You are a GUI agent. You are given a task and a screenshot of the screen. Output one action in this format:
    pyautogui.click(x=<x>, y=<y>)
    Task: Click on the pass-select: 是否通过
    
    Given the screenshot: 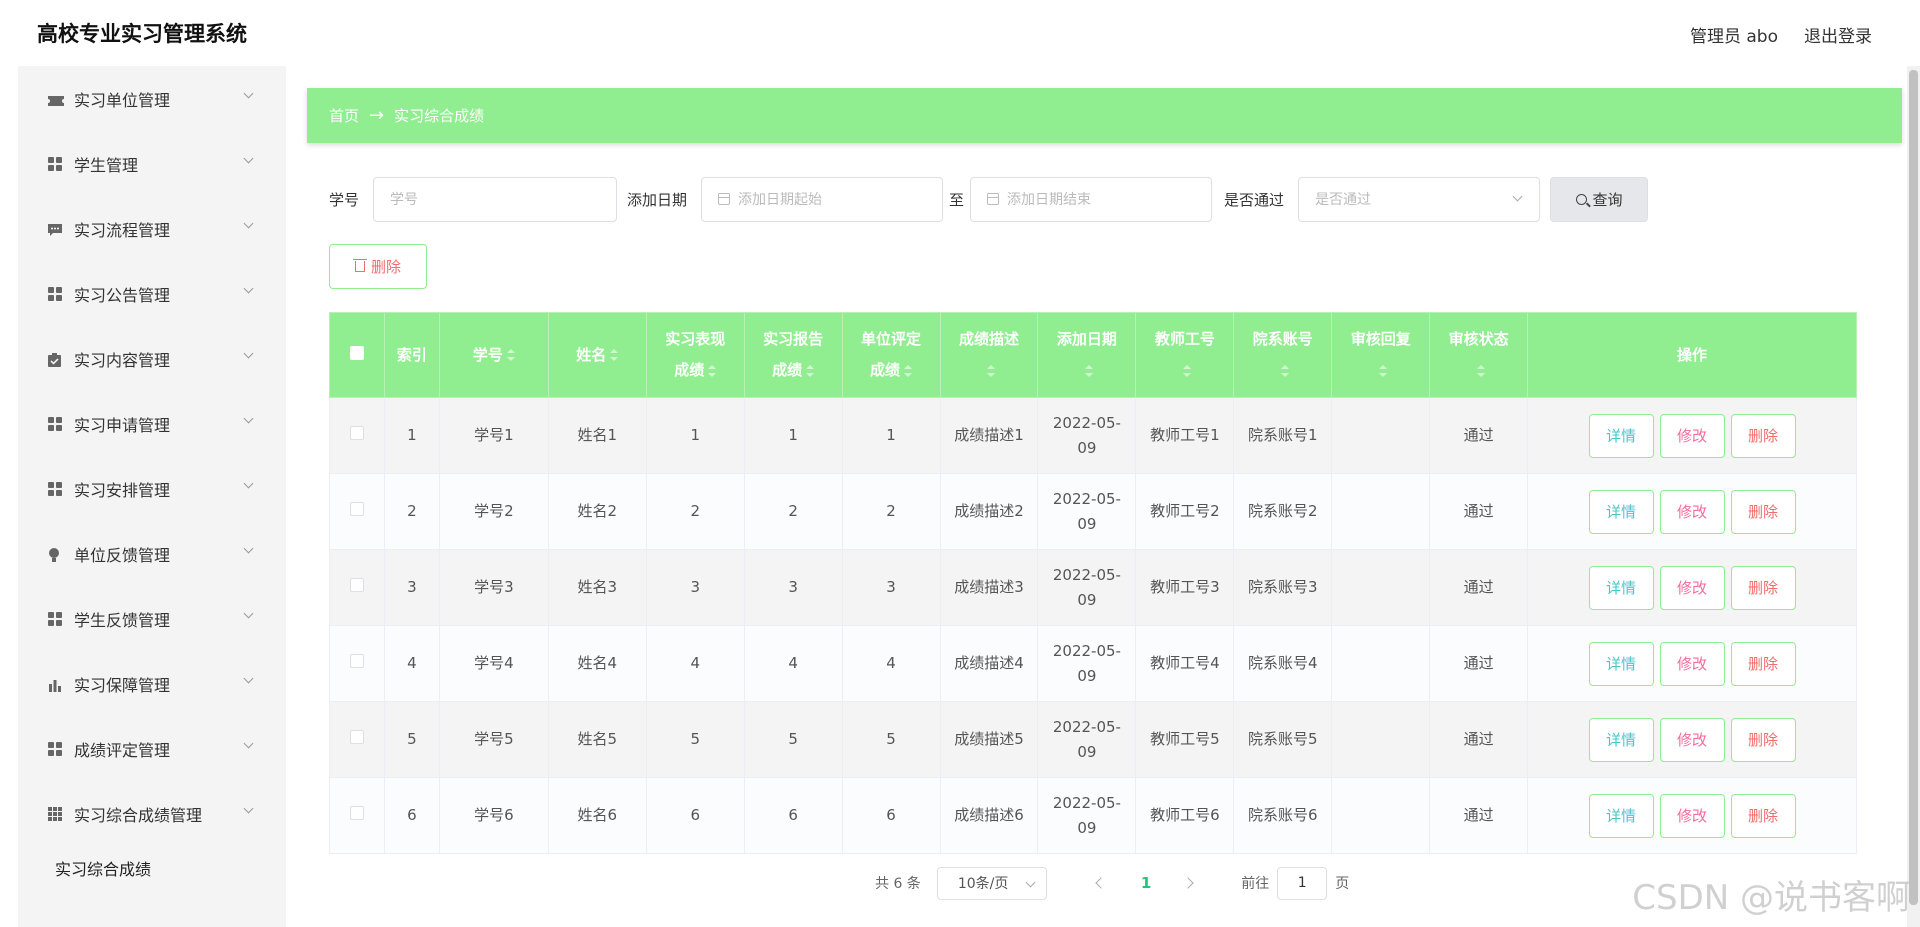 What is the action you would take?
    pyautogui.click(x=1419, y=199)
    